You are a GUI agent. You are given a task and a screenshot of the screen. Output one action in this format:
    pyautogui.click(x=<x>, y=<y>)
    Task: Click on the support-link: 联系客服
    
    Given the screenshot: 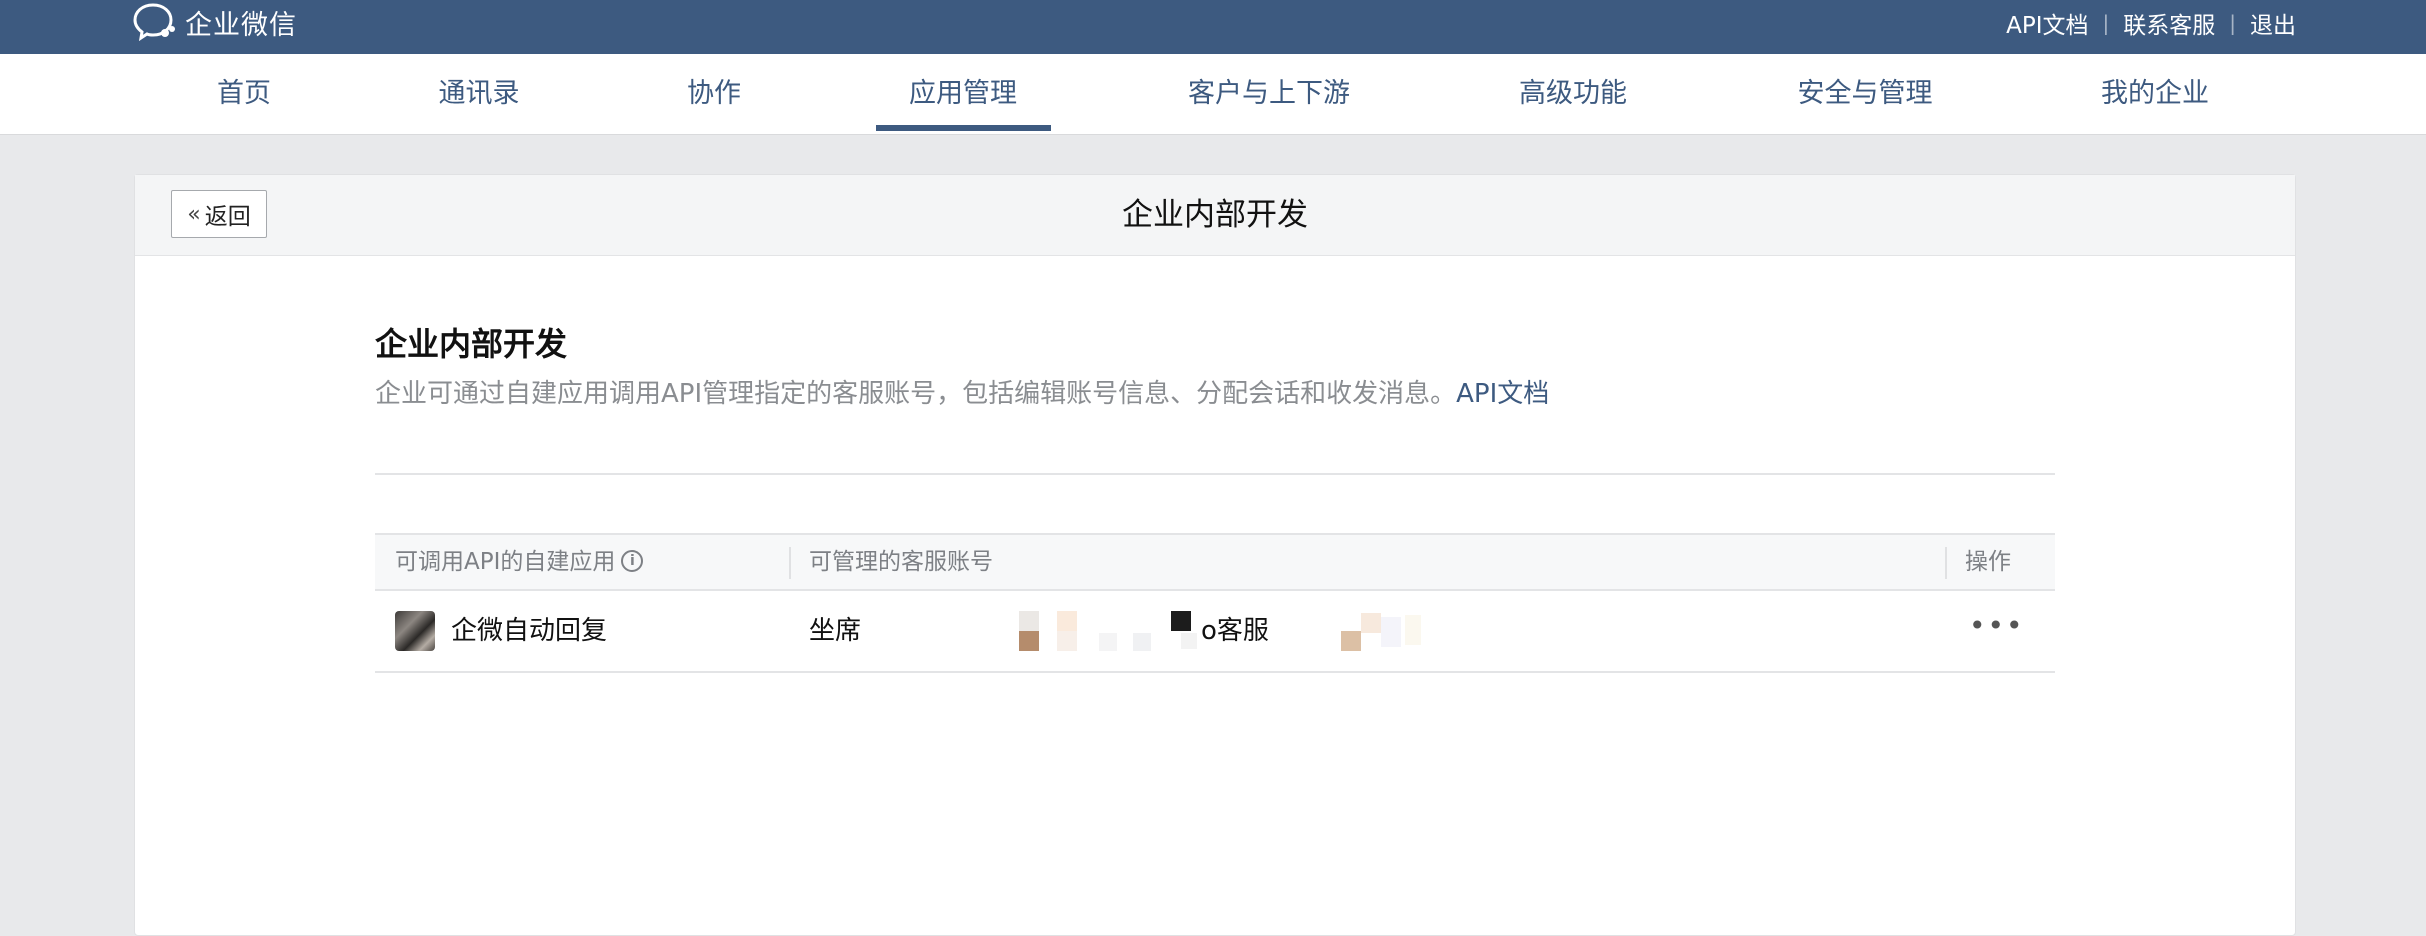 What is the action you would take?
    pyautogui.click(x=2169, y=23)
    